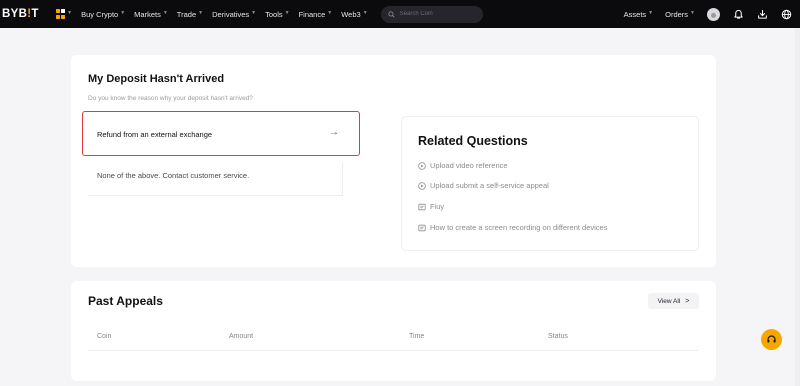 This screenshot has height=386, width=800. What do you see at coordinates (431, 206) in the screenshot?
I see `related-question-item: Fiuy` at bounding box center [431, 206].